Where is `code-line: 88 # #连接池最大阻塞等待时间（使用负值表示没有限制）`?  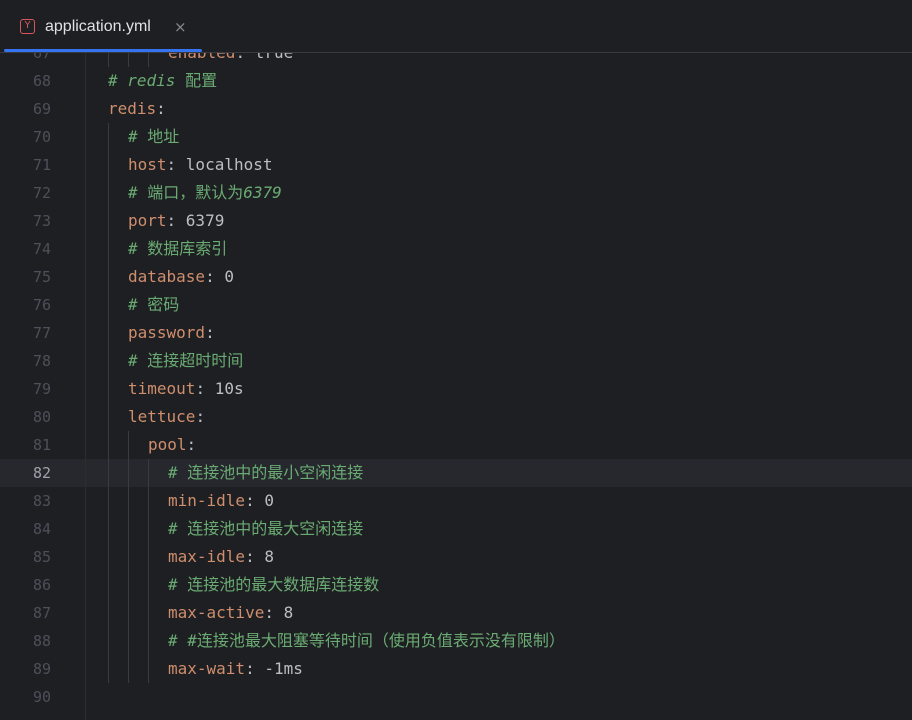 code-line: 88 # #连接池最大阻塞等待时间（使用负值表示没有限制） is located at coordinates (456, 641).